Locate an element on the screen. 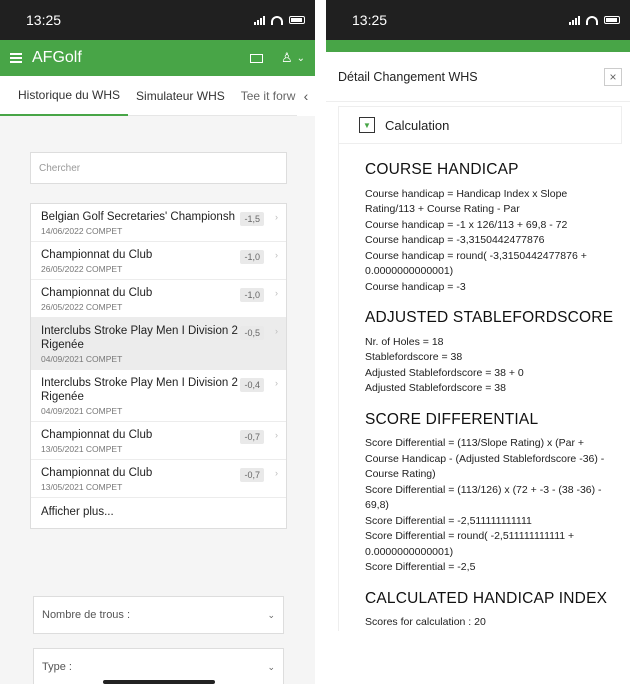 The width and height of the screenshot is (630, 684). section-title: SCORE DIFFERENTIAL is located at coordinates (452, 419).